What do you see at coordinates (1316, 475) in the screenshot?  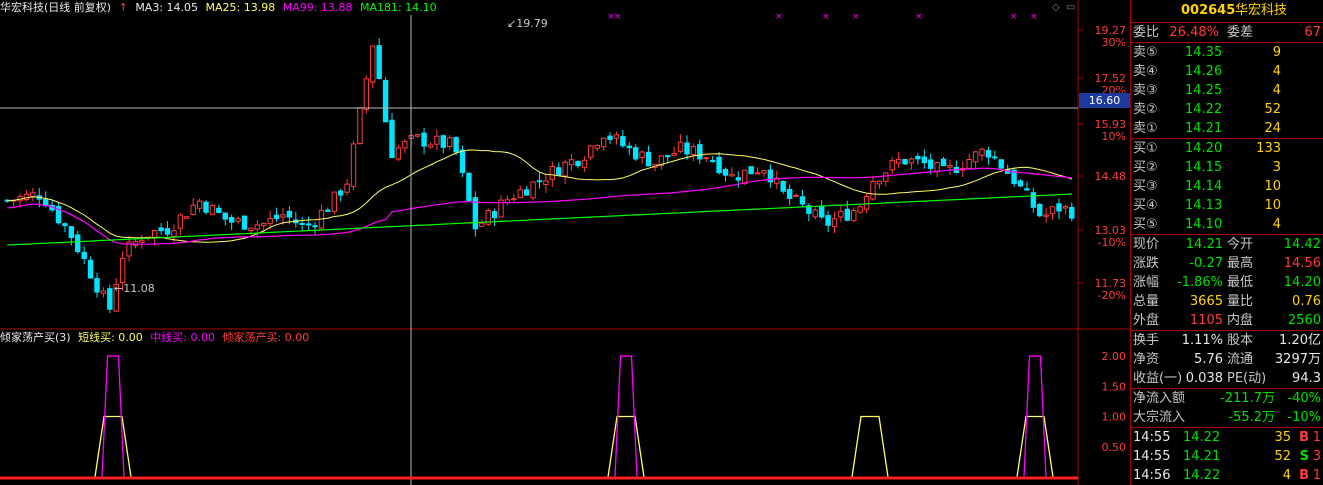 I see `trade-count: 1` at bounding box center [1316, 475].